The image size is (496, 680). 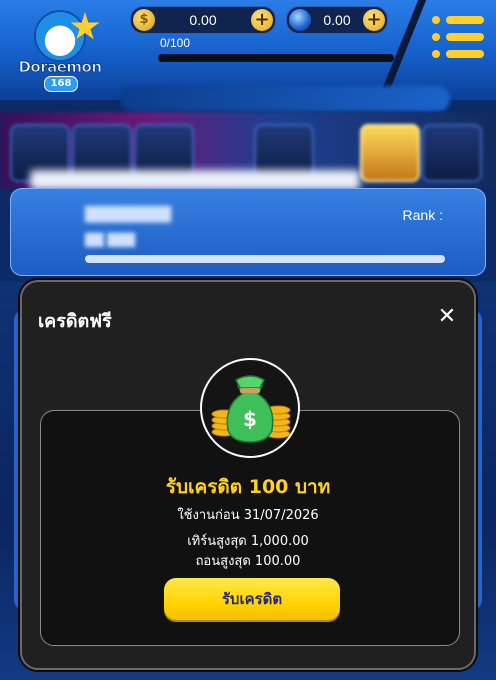 I want to click on claim-credit-button: รับเครดิต, so click(x=252, y=599).